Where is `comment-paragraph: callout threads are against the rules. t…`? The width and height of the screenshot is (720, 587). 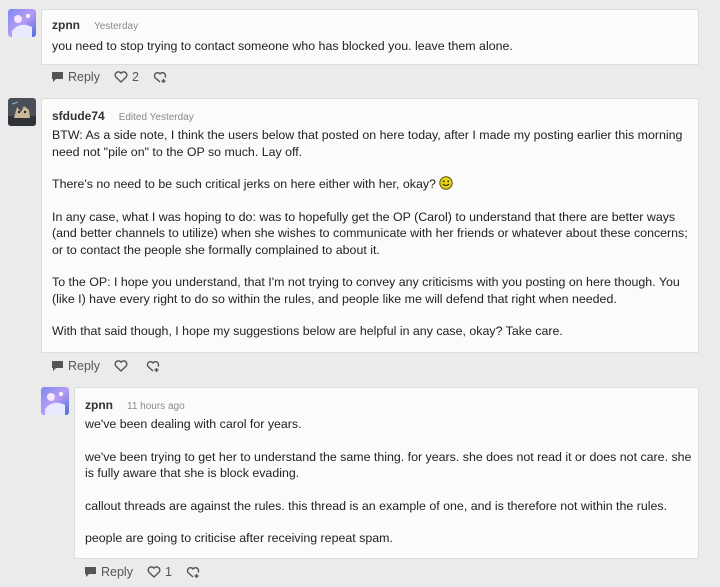
comment-paragraph: callout threads are against the rules. t… is located at coordinates (376, 505).